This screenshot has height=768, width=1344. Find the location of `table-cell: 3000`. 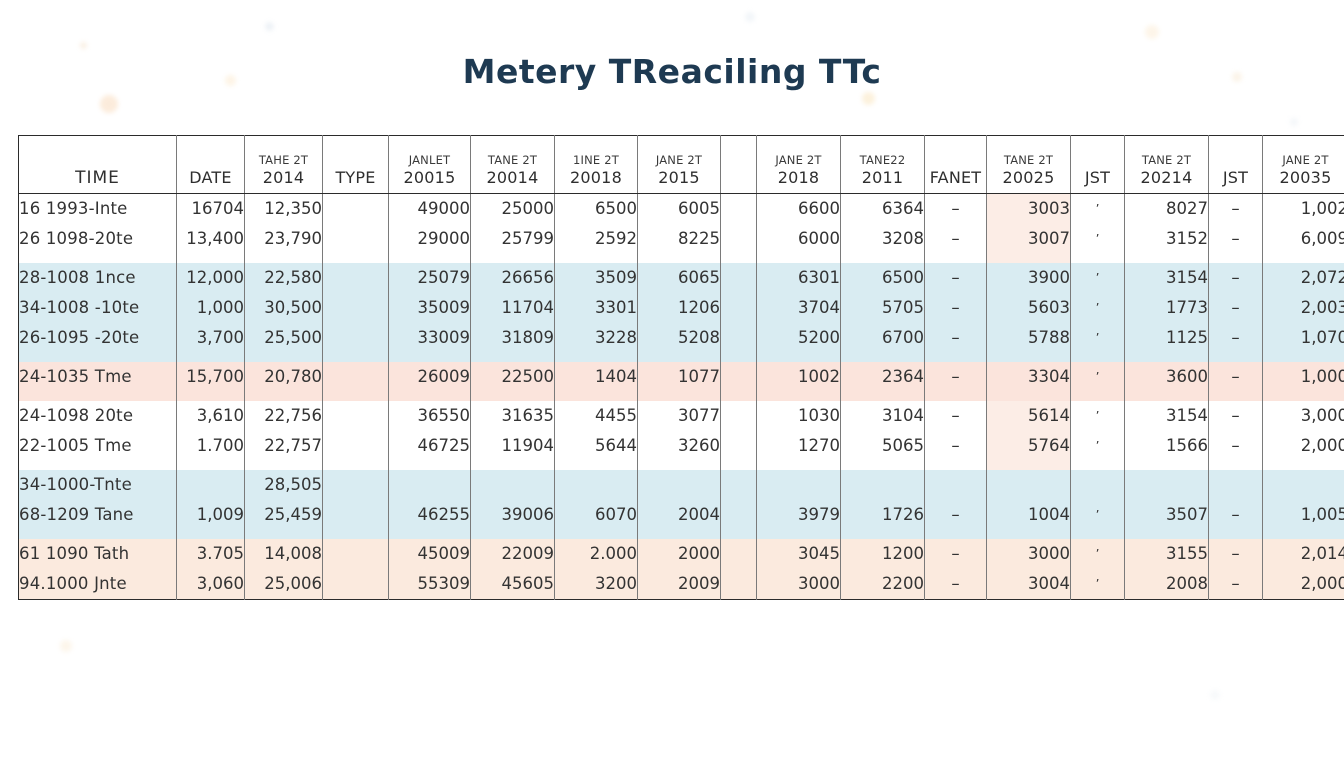

table-cell: 3000 is located at coordinates (798, 584).